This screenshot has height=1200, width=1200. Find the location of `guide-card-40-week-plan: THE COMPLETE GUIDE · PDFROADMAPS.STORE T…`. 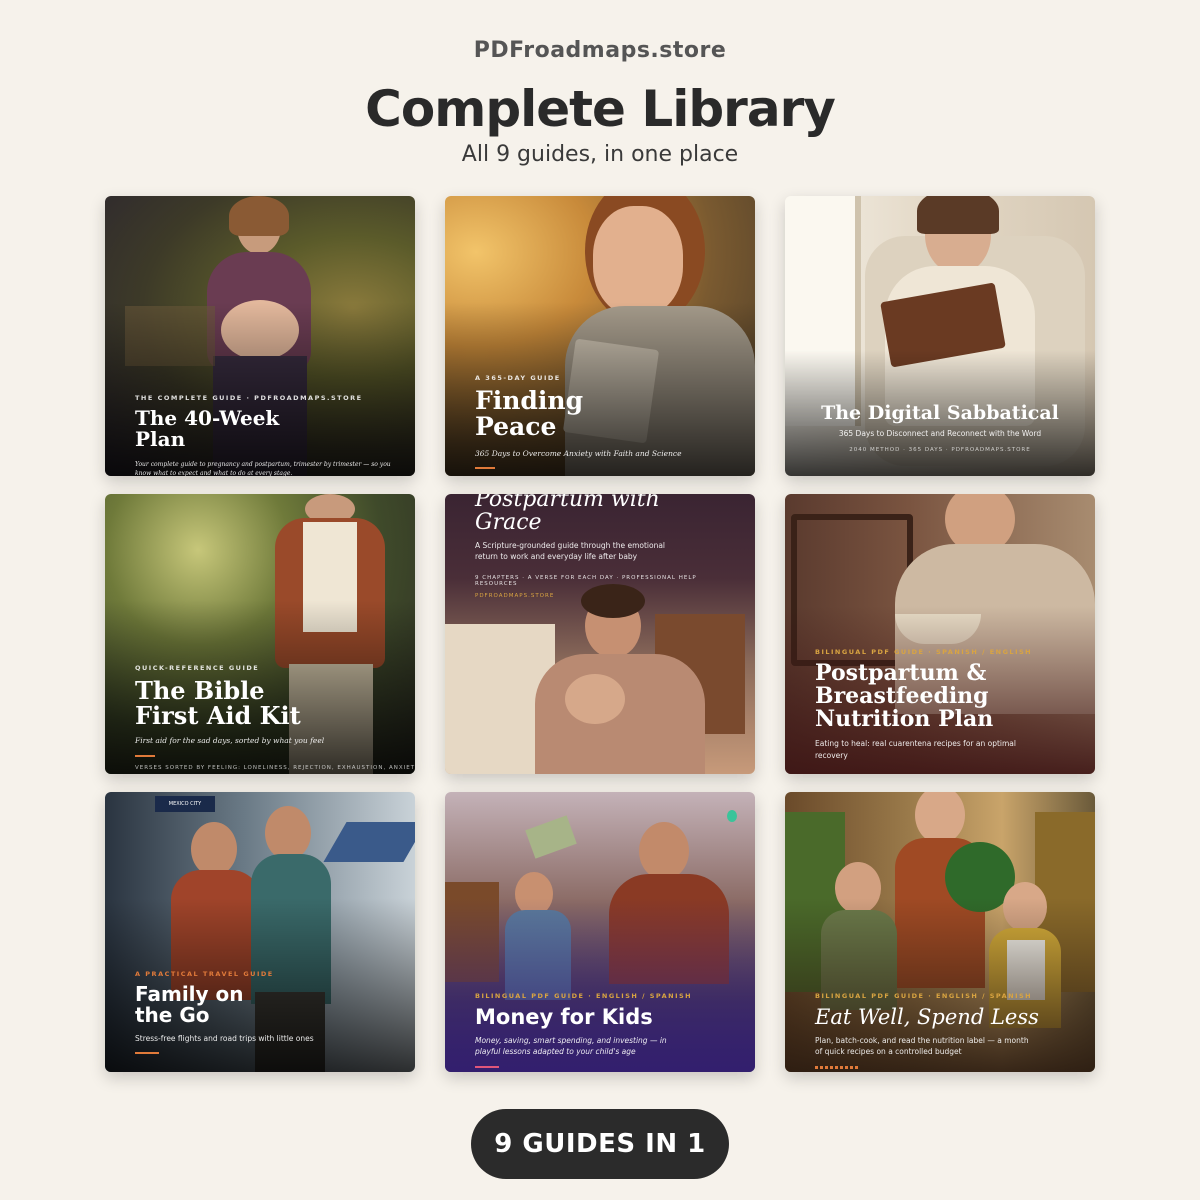

guide-card-40-week-plan: THE COMPLETE GUIDE · PDFROADMAPS.STORE T… is located at coordinates (260, 336).